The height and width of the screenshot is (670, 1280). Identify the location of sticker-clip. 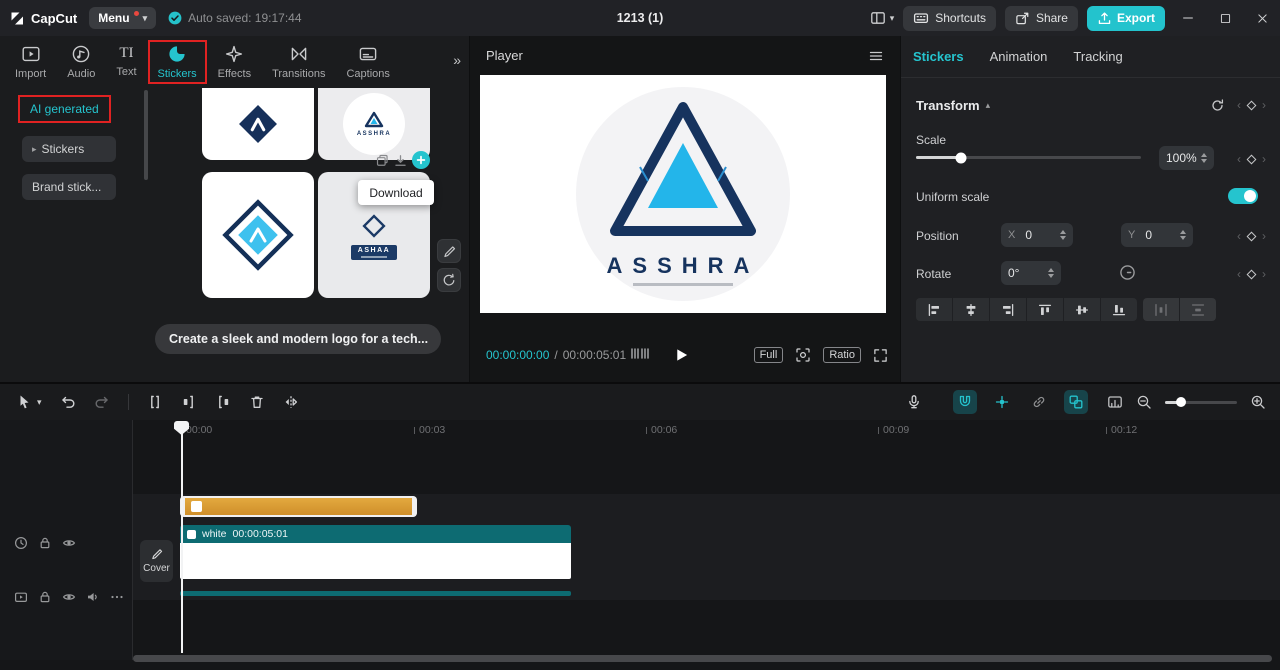
(298, 506).